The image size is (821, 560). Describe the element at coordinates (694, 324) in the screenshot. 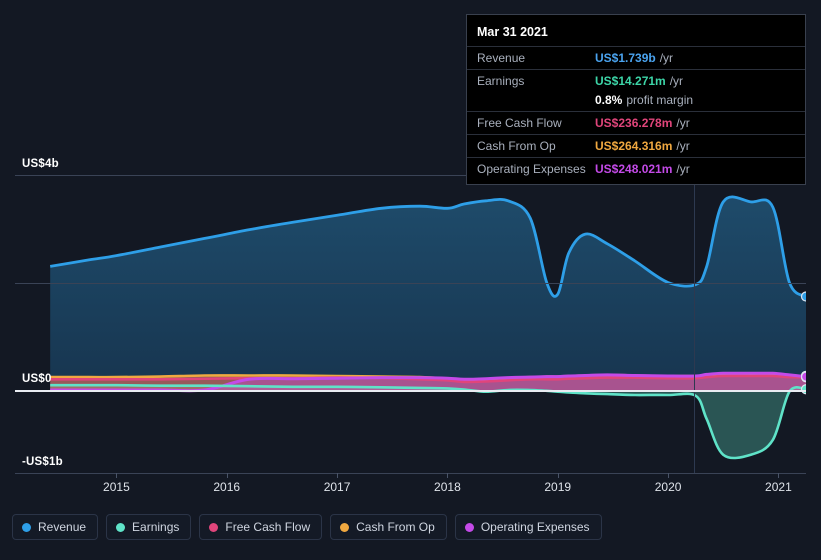

I see `forecast-divider` at that location.